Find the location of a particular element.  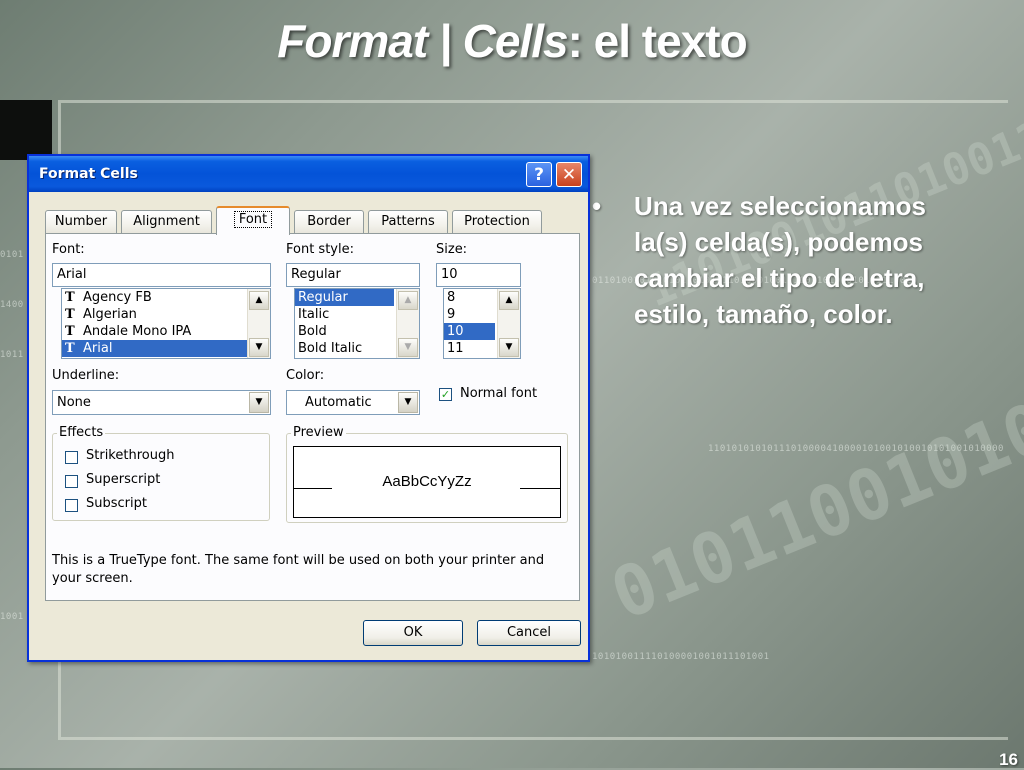

strikethrough-label: Strikethrough is located at coordinates (130, 455).